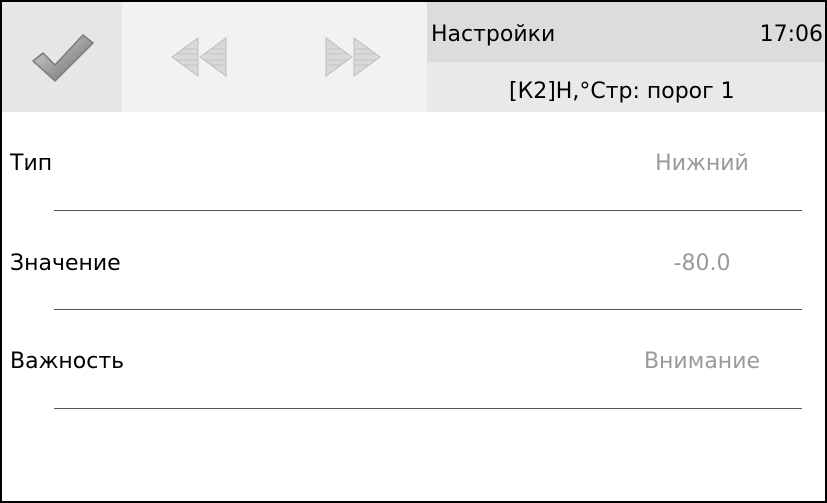 The width and height of the screenshot is (827, 503). What do you see at coordinates (702, 263) in the screenshot?
I see `setting-value-value: -80.0` at bounding box center [702, 263].